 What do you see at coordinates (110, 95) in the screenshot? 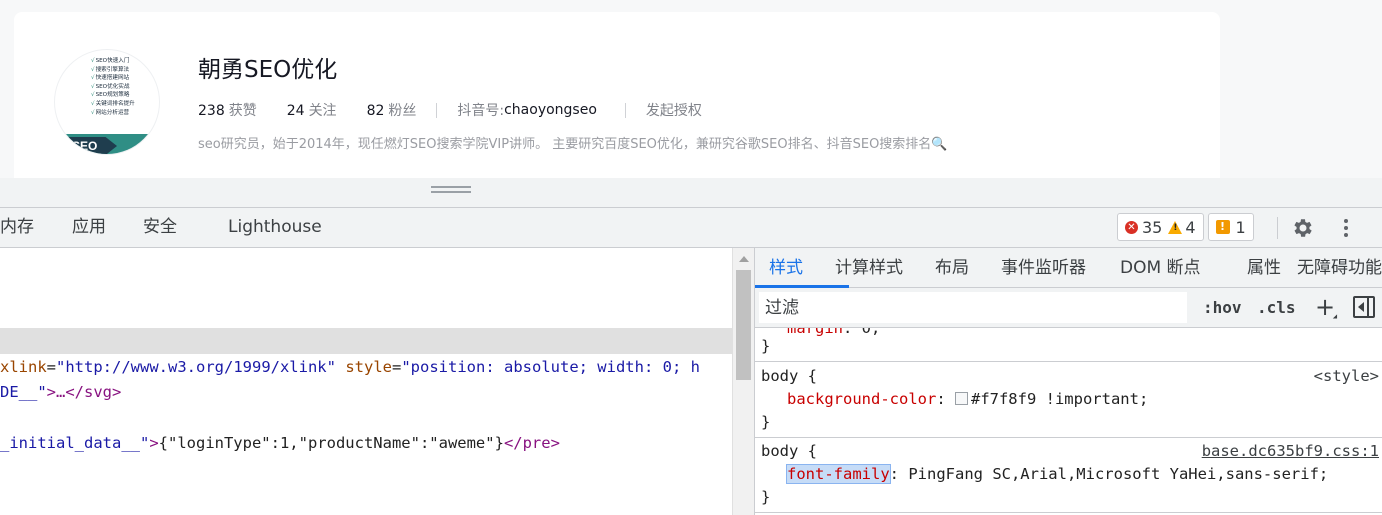
I see `avatar-line: √SEO规划策略` at bounding box center [110, 95].